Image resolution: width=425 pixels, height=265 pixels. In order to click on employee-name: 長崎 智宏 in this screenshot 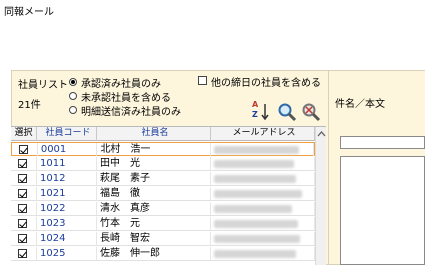, I will do `click(154, 238)`.